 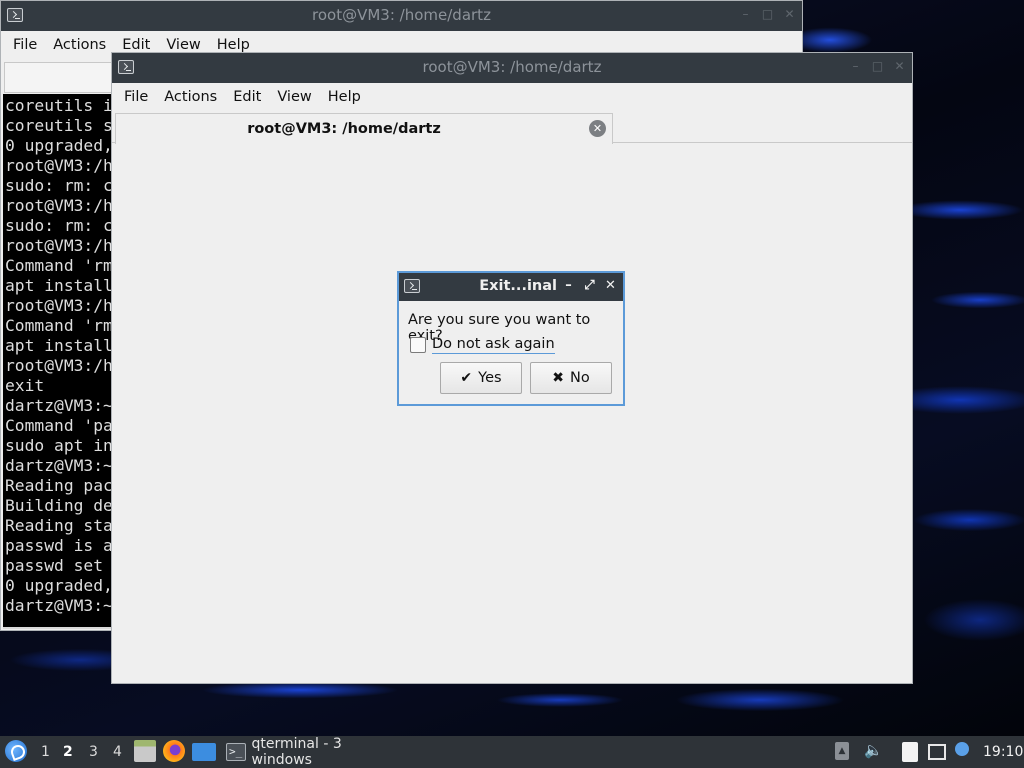 What do you see at coordinates (16, 751) in the screenshot?
I see `start-menu-icon` at bounding box center [16, 751].